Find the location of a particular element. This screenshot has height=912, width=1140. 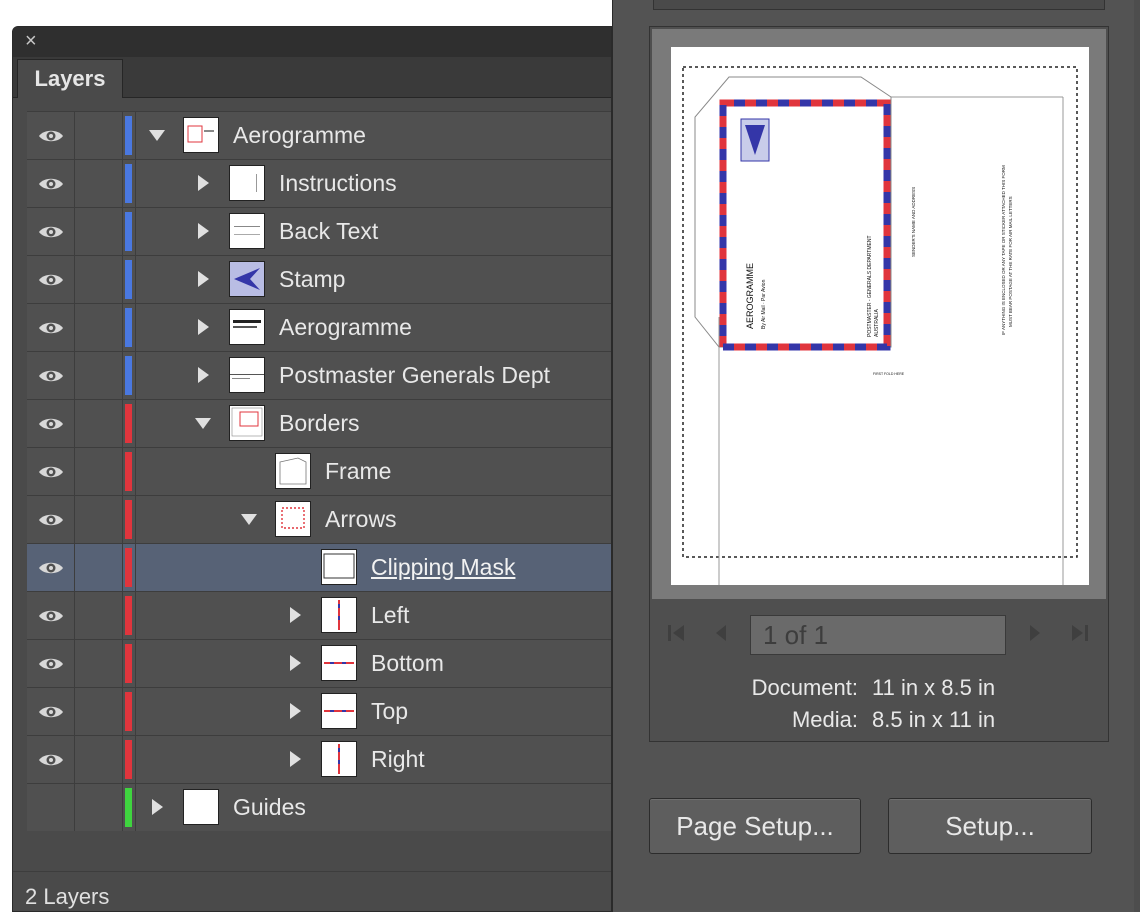

clipping-thumb is located at coordinates (339, 567).